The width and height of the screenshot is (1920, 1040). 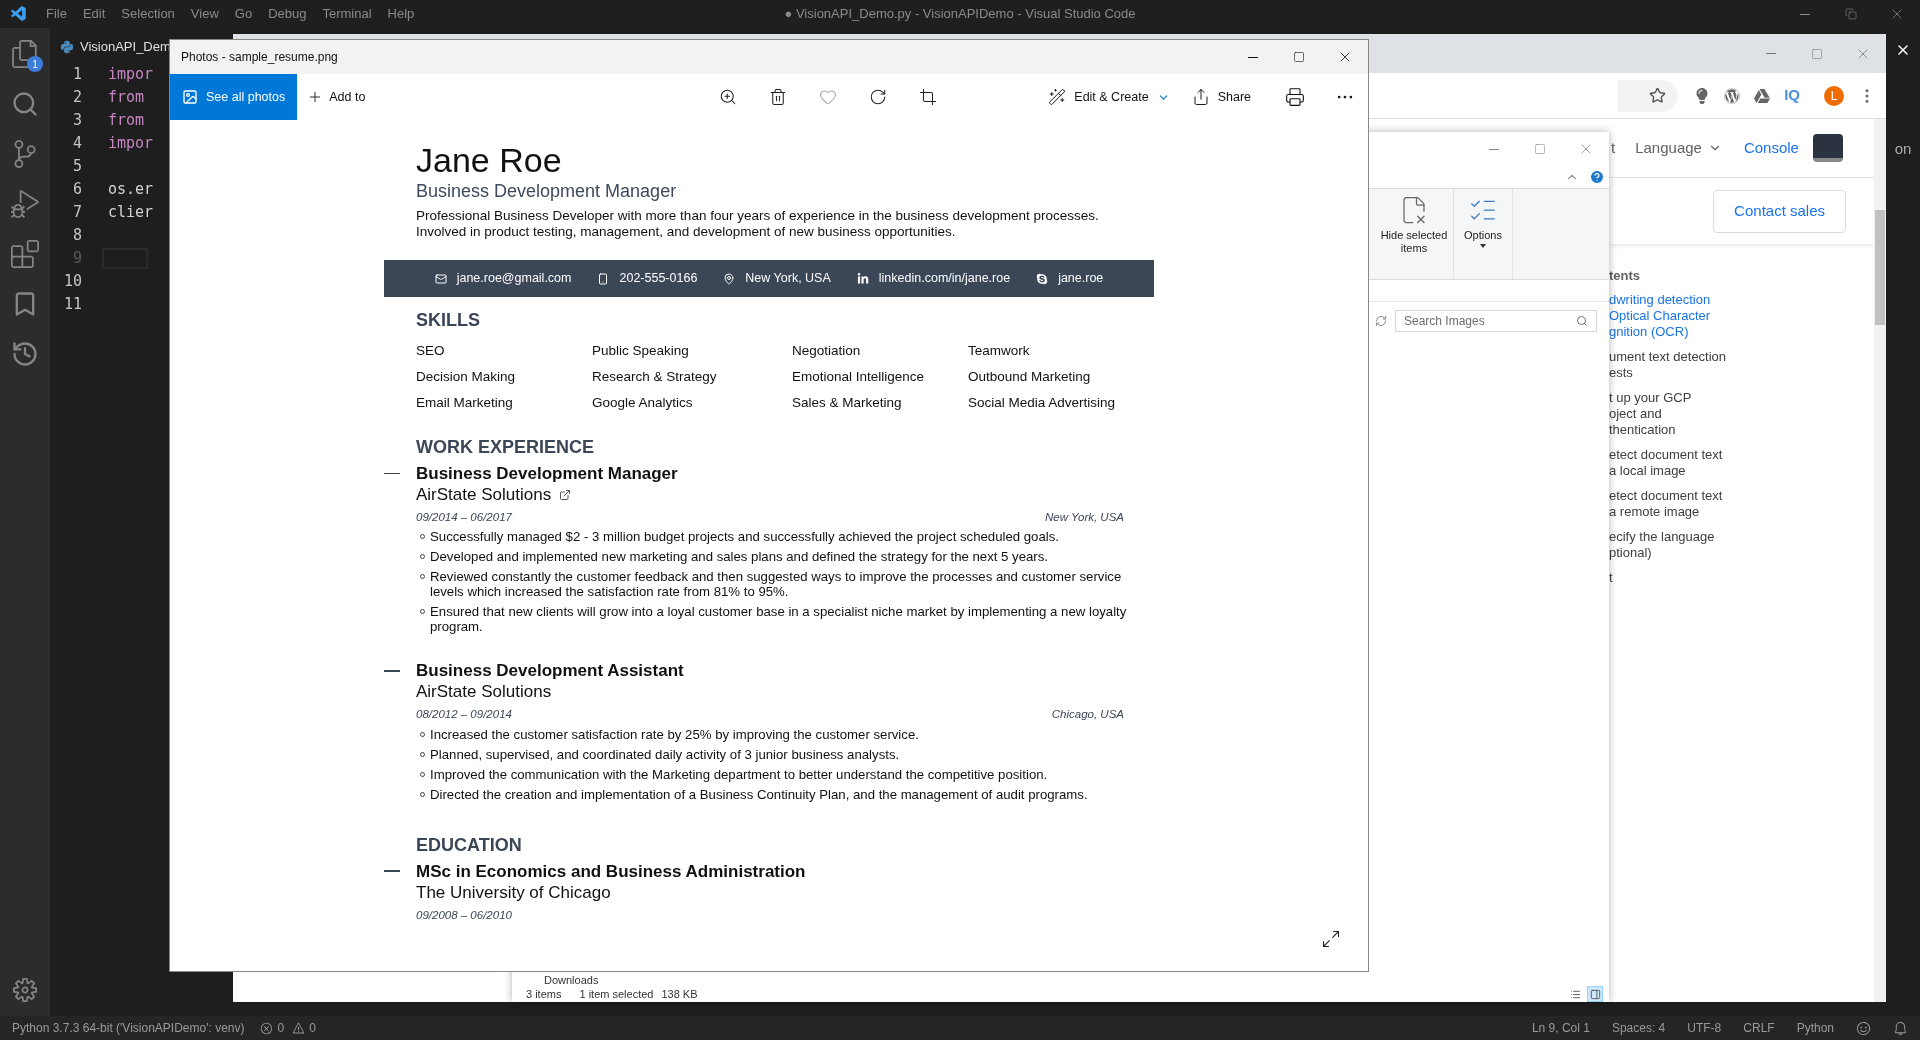 I want to click on line-number: 2, so click(x=76, y=98).